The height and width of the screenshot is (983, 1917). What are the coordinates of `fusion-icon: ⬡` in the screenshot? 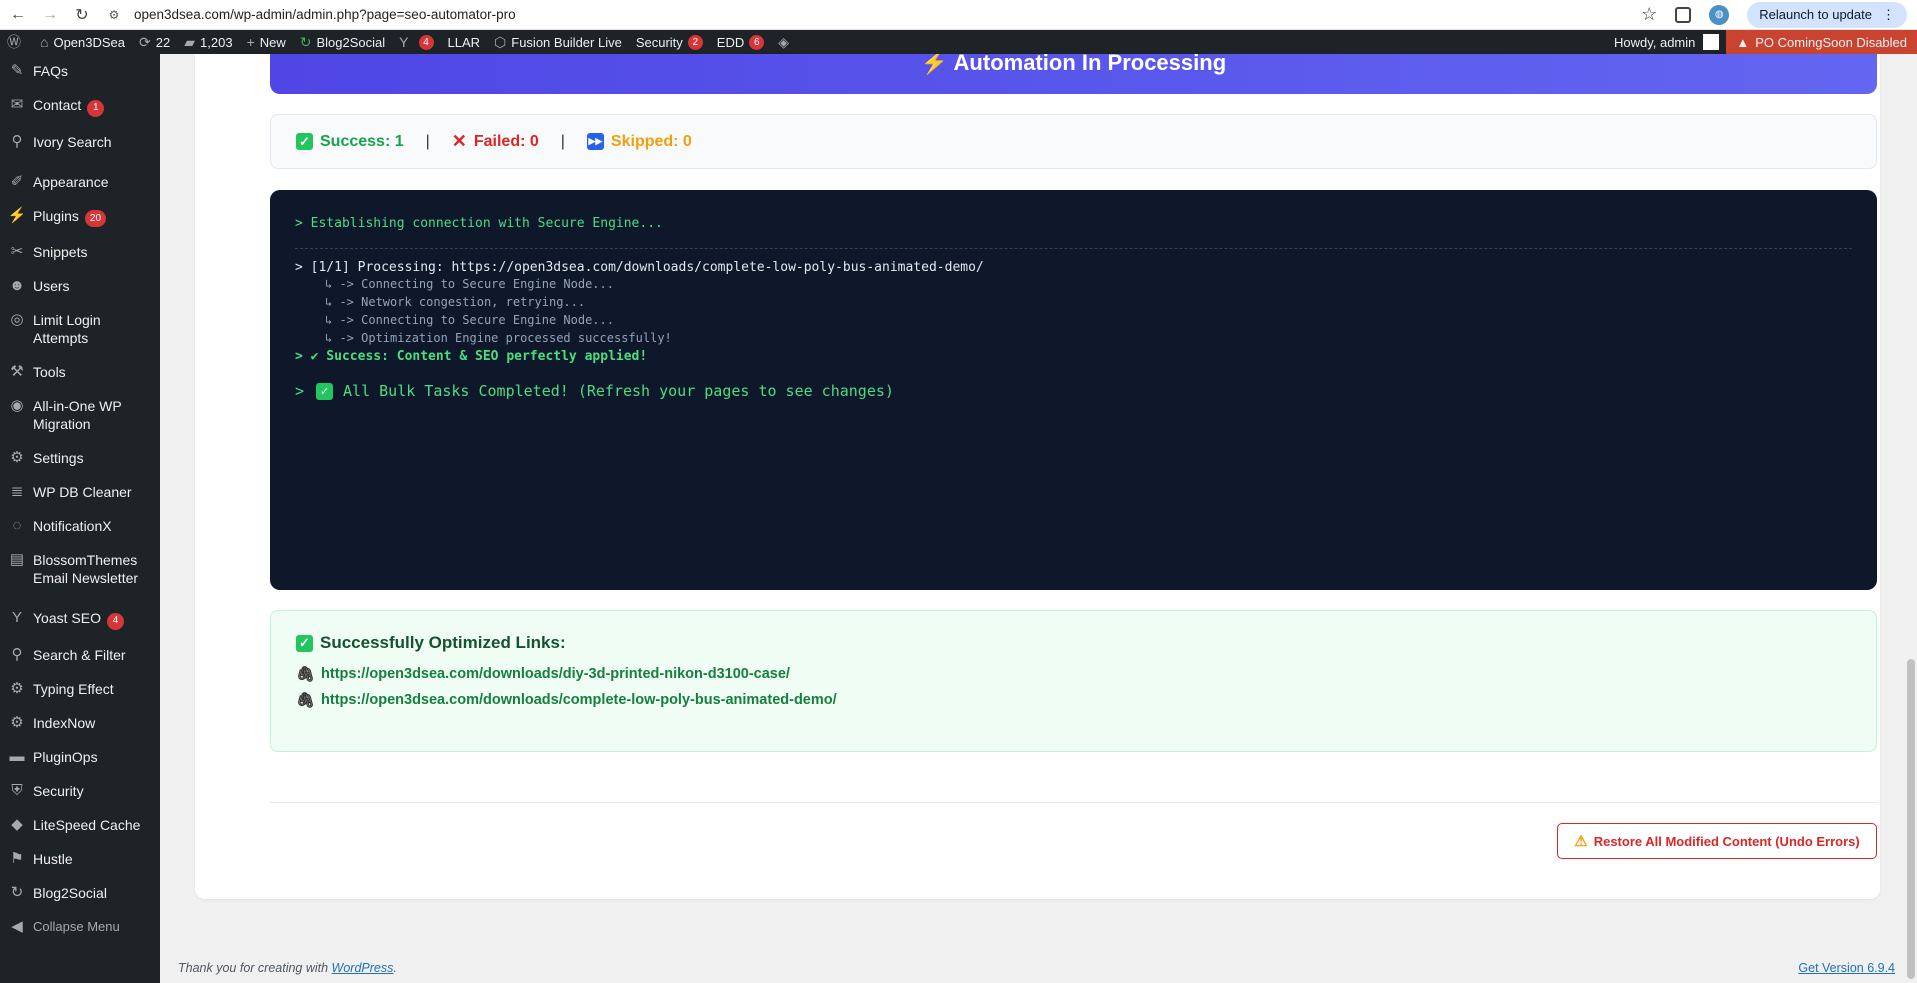 It's located at (500, 41).